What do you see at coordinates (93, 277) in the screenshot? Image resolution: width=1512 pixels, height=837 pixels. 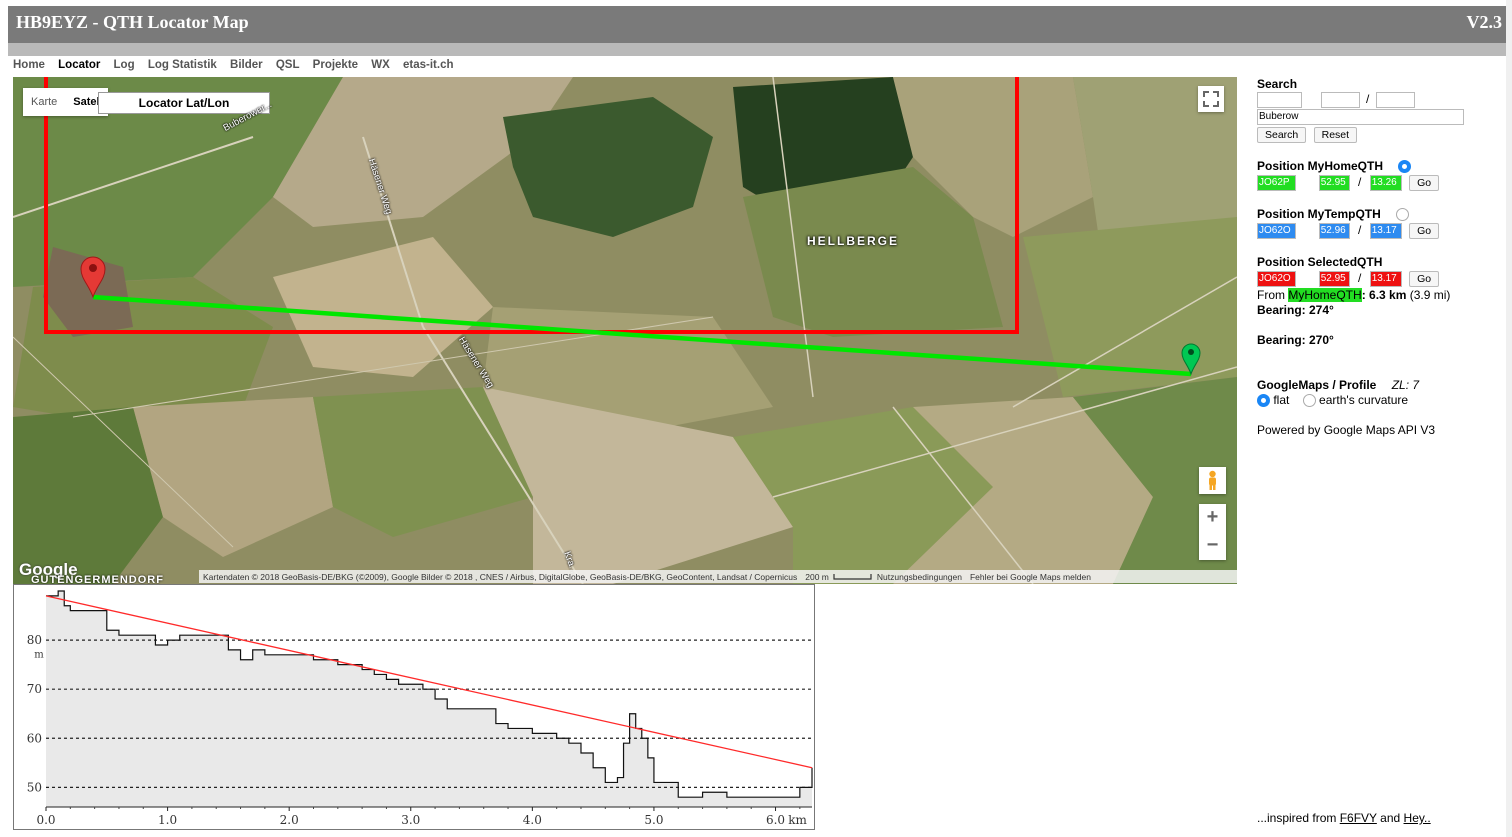 I see `home-marker-icon` at bounding box center [93, 277].